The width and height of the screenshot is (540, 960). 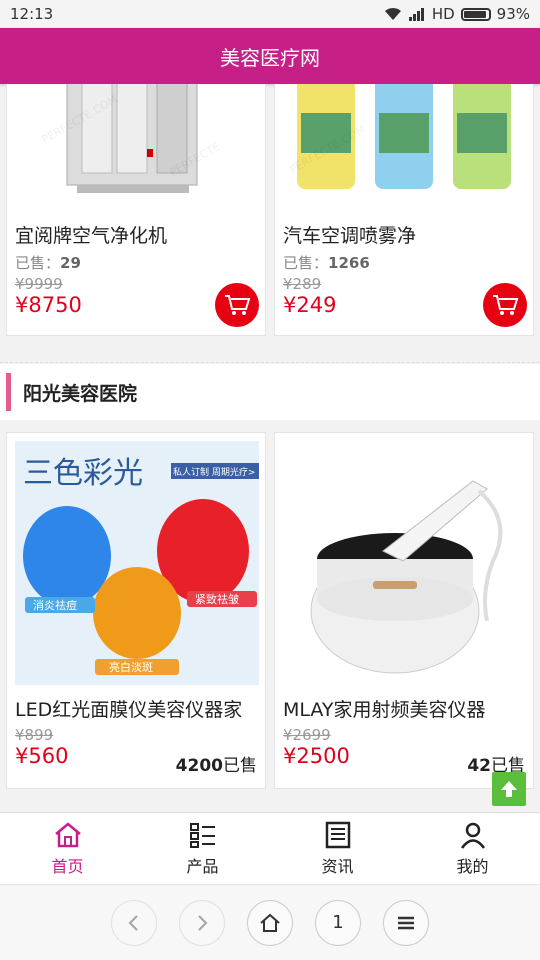 I want to click on tab-home: 首页, so click(x=67, y=848).